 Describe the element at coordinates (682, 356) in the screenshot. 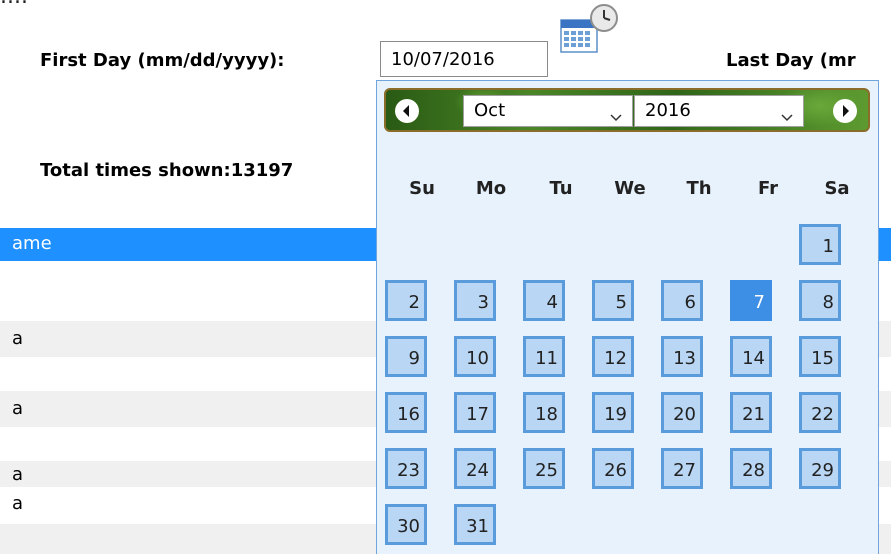

I see `day-cell: 13` at that location.